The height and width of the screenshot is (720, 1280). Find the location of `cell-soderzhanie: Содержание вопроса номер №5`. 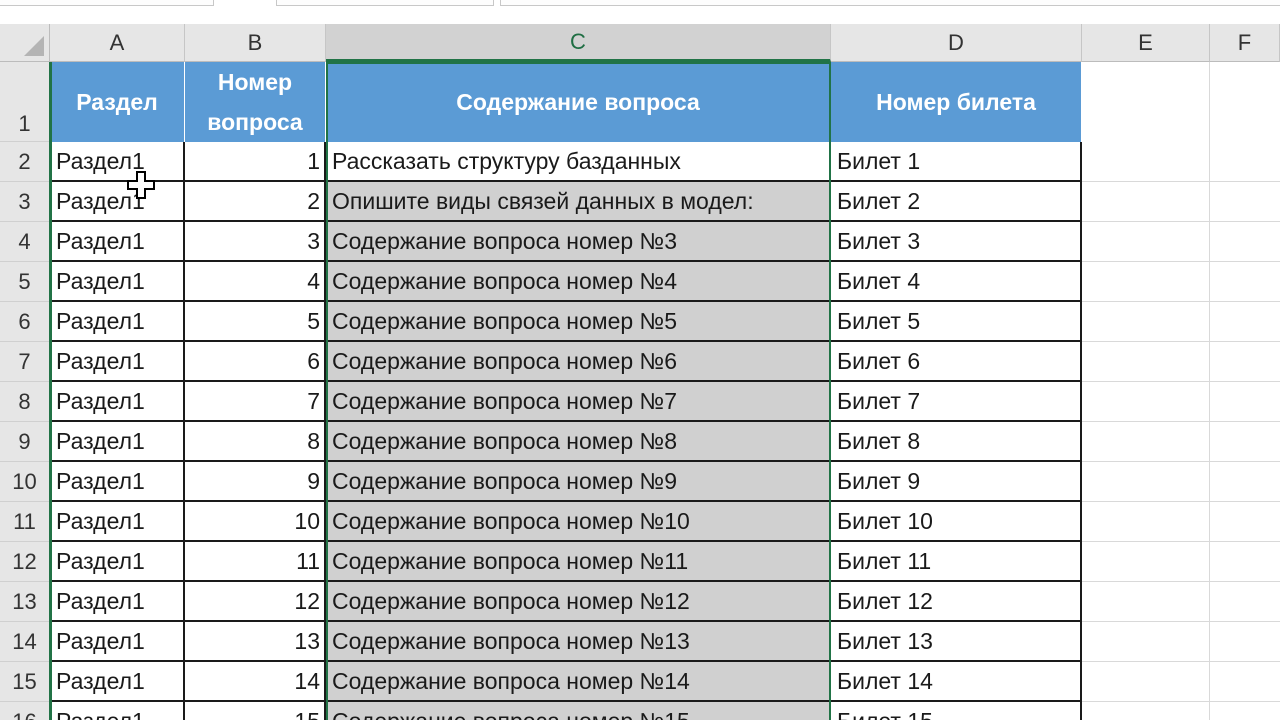

cell-soderzhanie: Содержание вопроса номер №5 is located at coordinates (578, 322).